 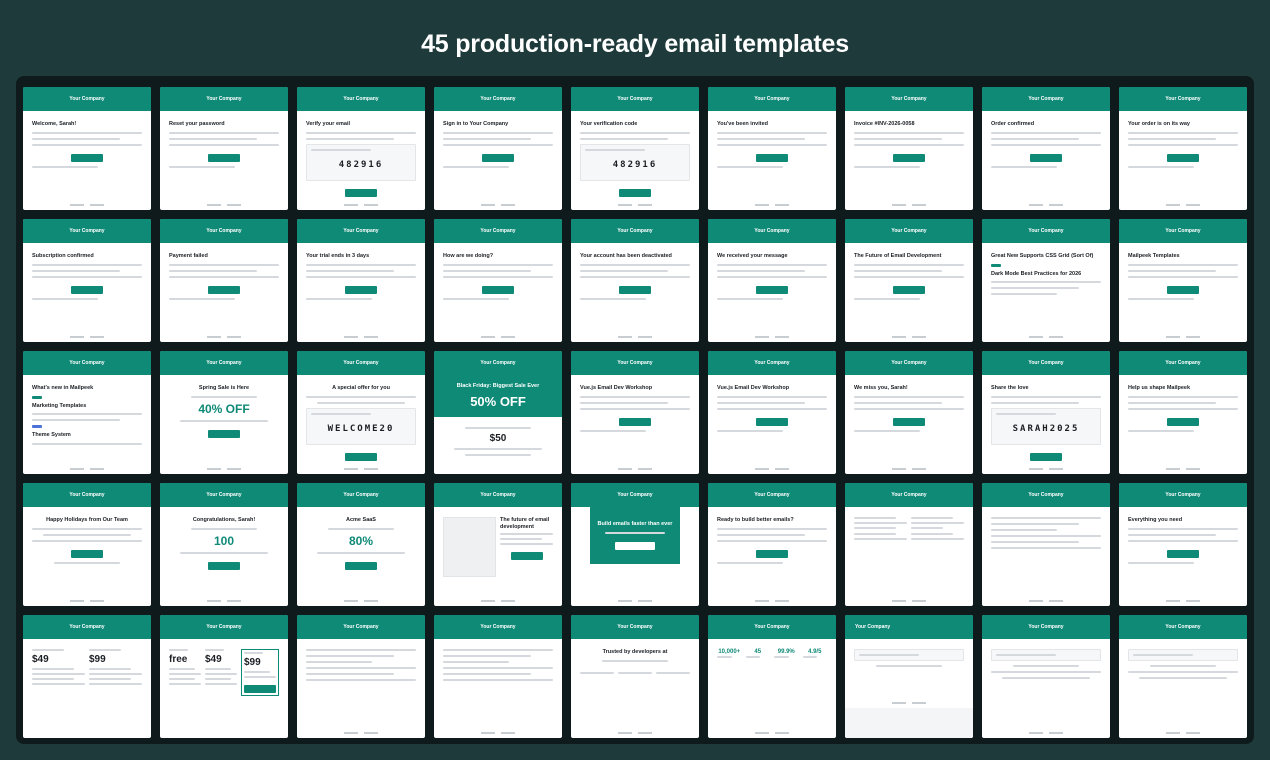 What do you see at coordinates (498, 280) in the screenshot?
I see `template-card: Your Company How are we doing?` at bounding box center [498, 280].